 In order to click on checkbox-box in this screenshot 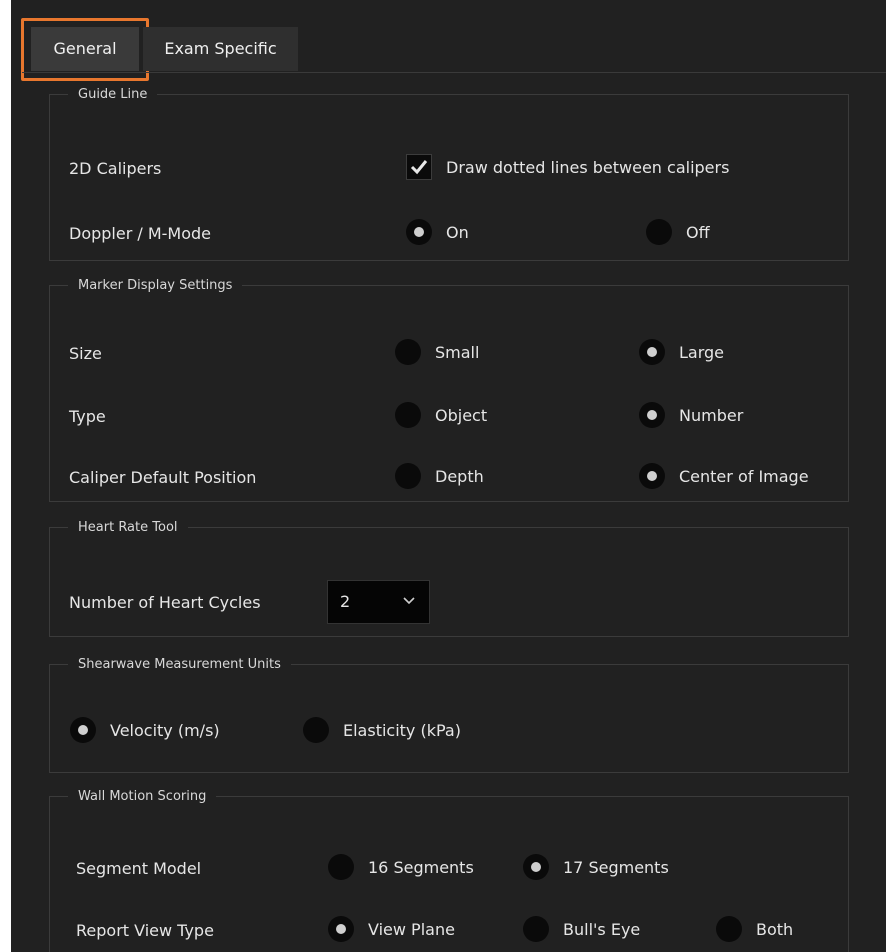, I will do `click(419, 167)`.